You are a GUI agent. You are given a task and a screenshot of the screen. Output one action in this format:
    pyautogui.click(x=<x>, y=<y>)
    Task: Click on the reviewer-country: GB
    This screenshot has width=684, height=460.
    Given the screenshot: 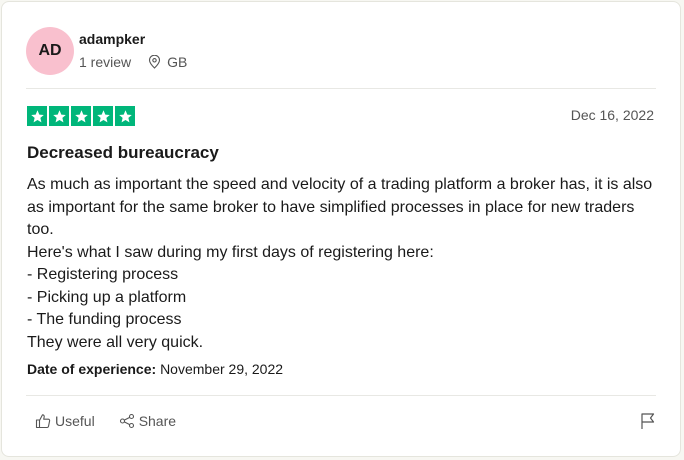 What is the action you would take?
    pyautogui.click(x=177, y=62)
    